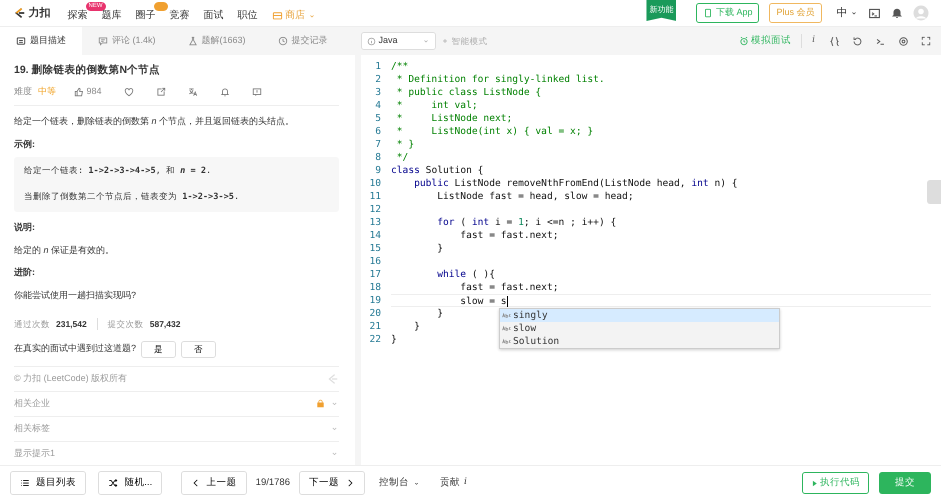 The height and width of the screenshot is (500, 941). Describe the element at coordinates (371, 41) in the screenshot. I see `info-icon` at that location.